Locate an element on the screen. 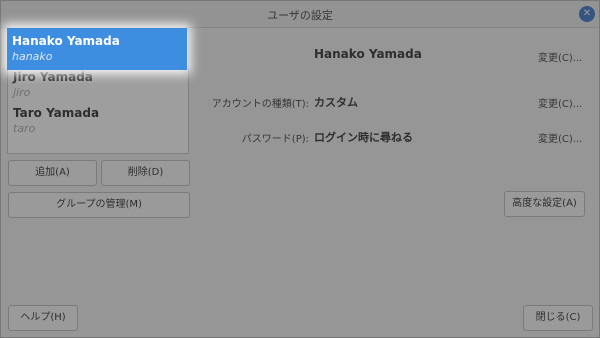  list-item-hanako: Hanako Yamada hanako is located at coordinates (97, 49).